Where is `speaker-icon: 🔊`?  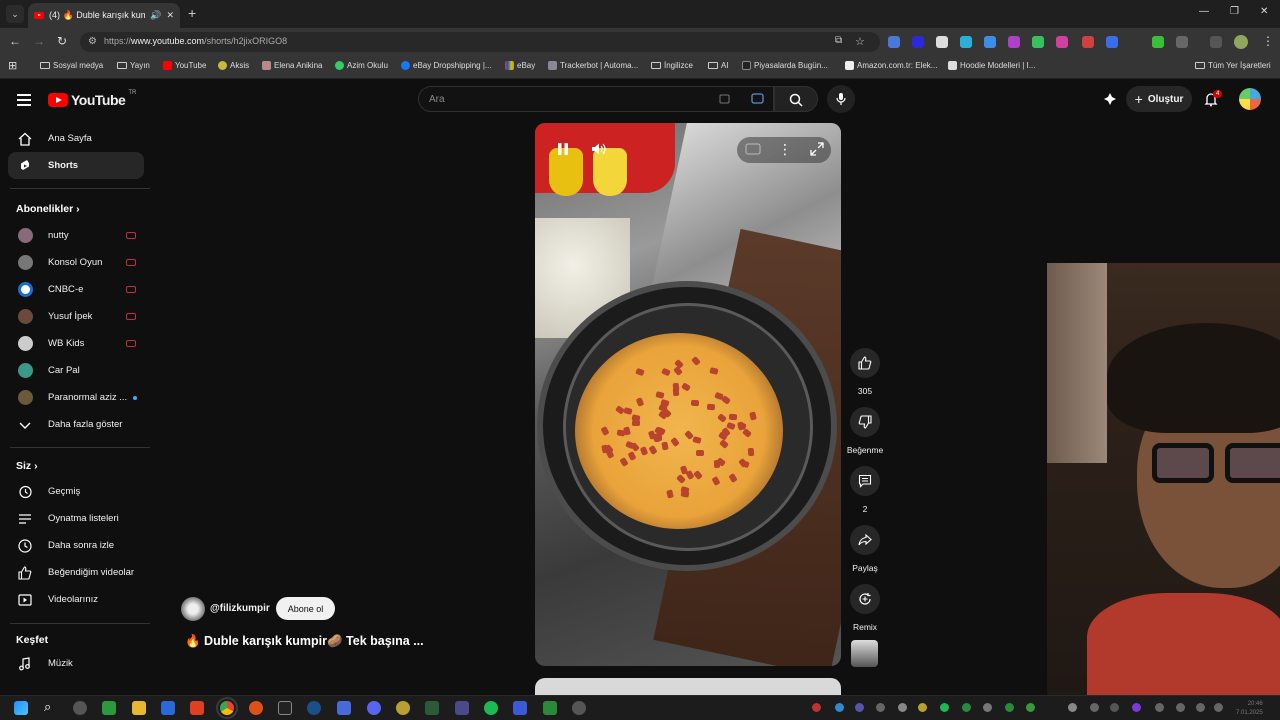
speaker-icon: 🔊 is located at coordinates (155, 15).